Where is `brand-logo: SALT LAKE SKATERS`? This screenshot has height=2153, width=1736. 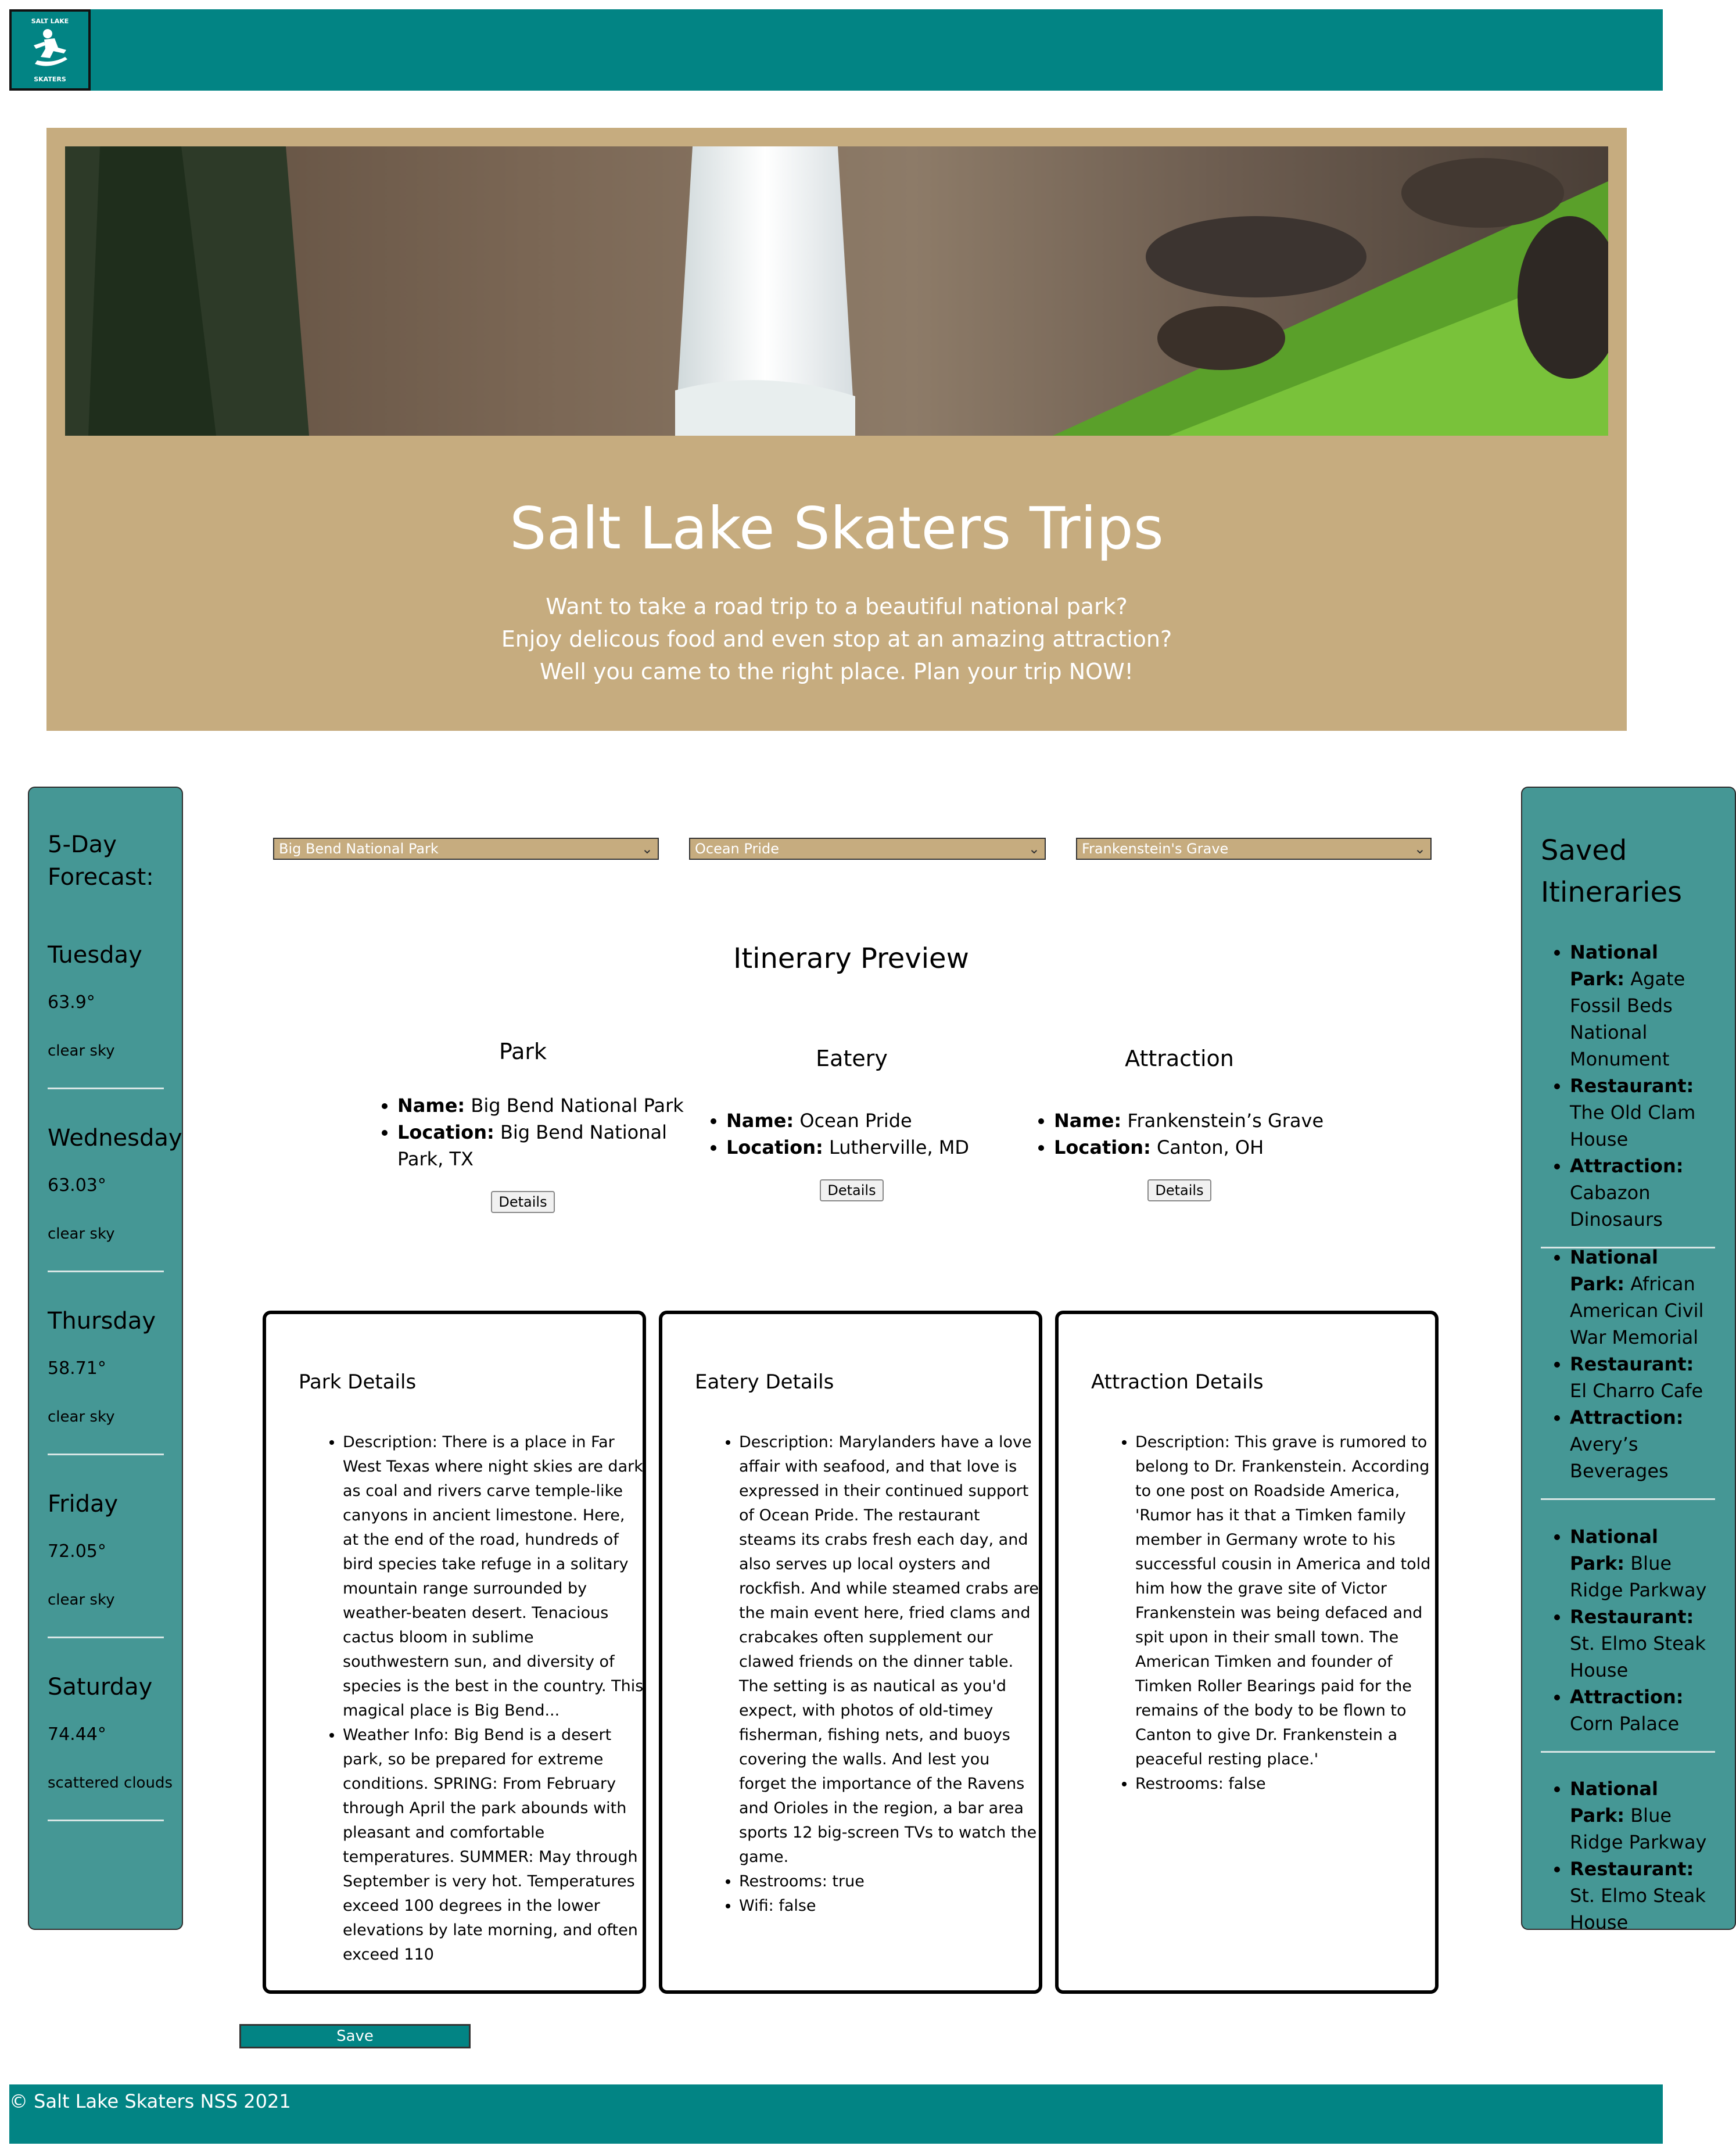
brand-logo: SALT LAKE SKATERS is located at coordinates (50, 50).